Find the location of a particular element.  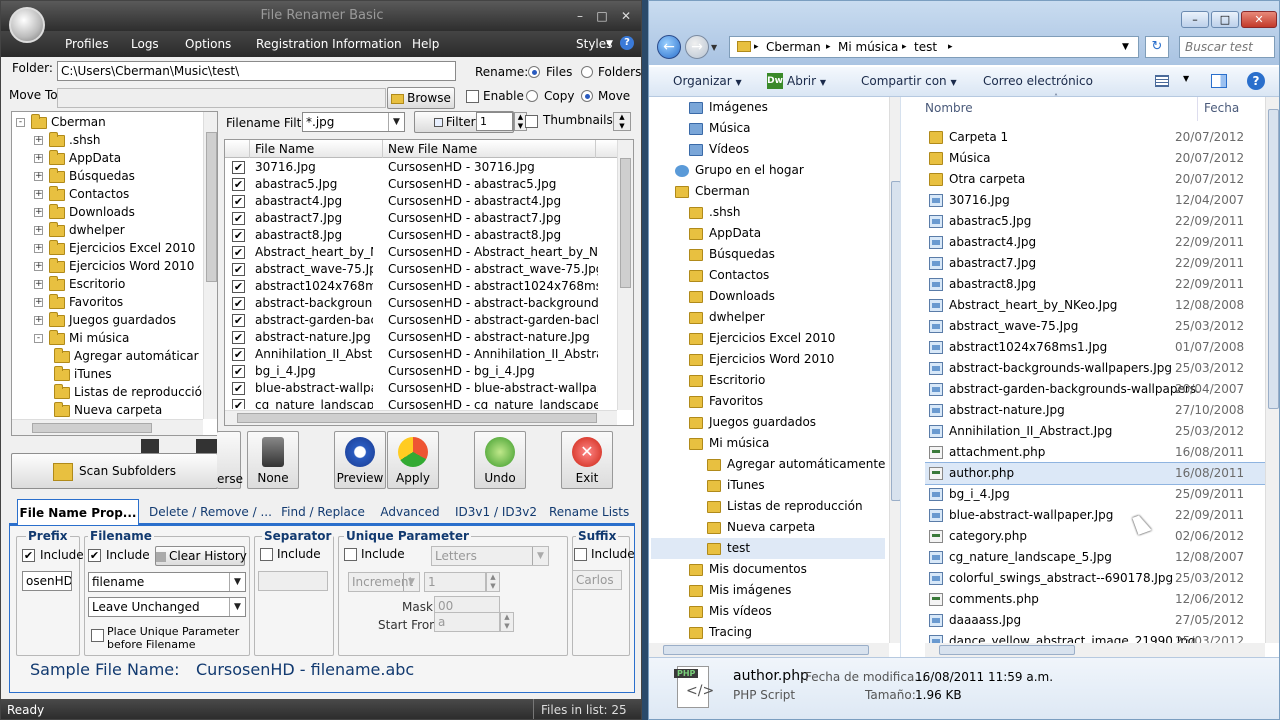

tab-rename-lists: Rename Lists is located at coordinates (589, 512).